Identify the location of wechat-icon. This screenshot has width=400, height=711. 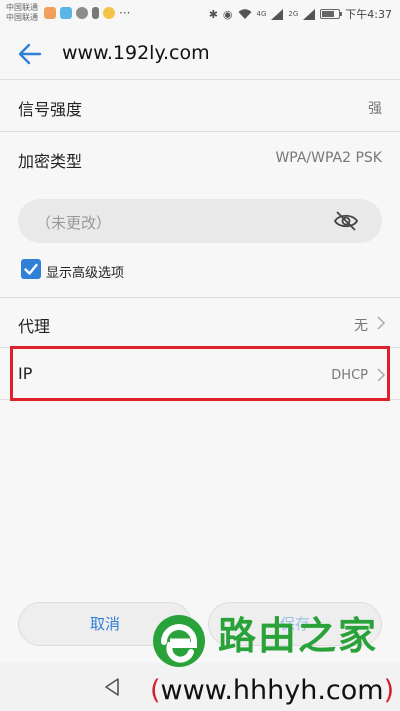
(82, 13).